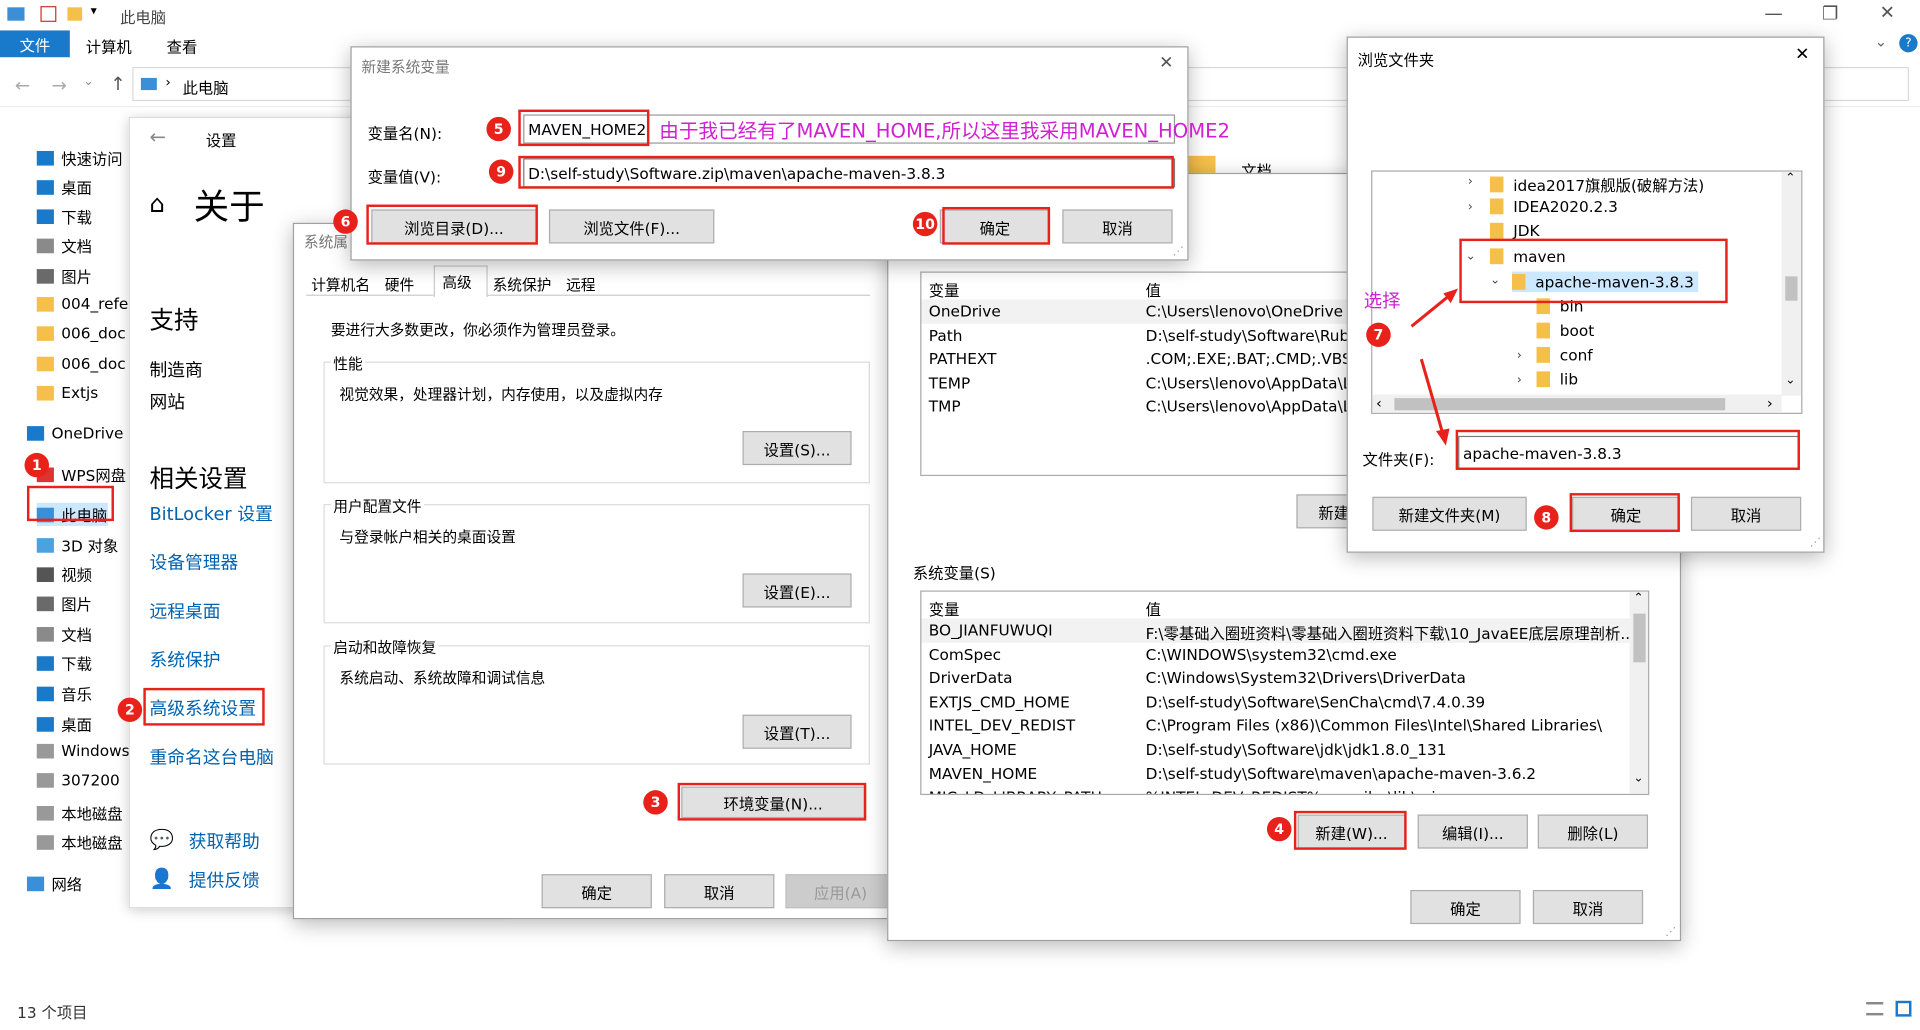 Image resolution: width=1920 pixels, height=1030 pixels. What do you see at coordinates (1431, 310) in the screenshot?
I see `arrow-to-tree-item` at bounding box center [1431, 310].